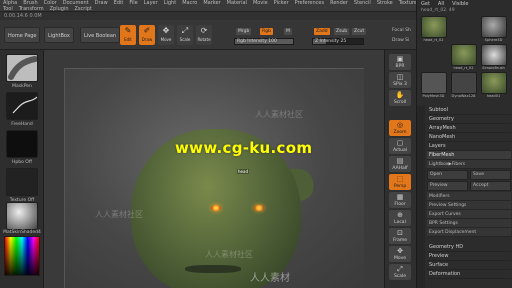 The image size is (512, 288). What do you see at coordinates (211, 3) in the screenshot?
I see `menu-marker: Marker` at bounding box center [211, 3].